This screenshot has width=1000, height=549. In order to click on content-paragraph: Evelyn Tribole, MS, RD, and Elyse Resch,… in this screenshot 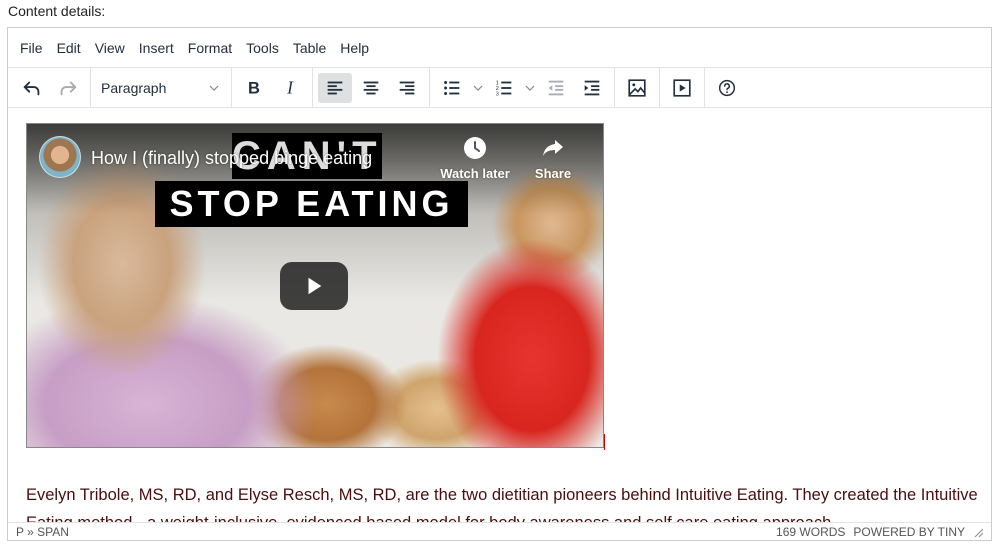, I will do `click(506, 501)`.